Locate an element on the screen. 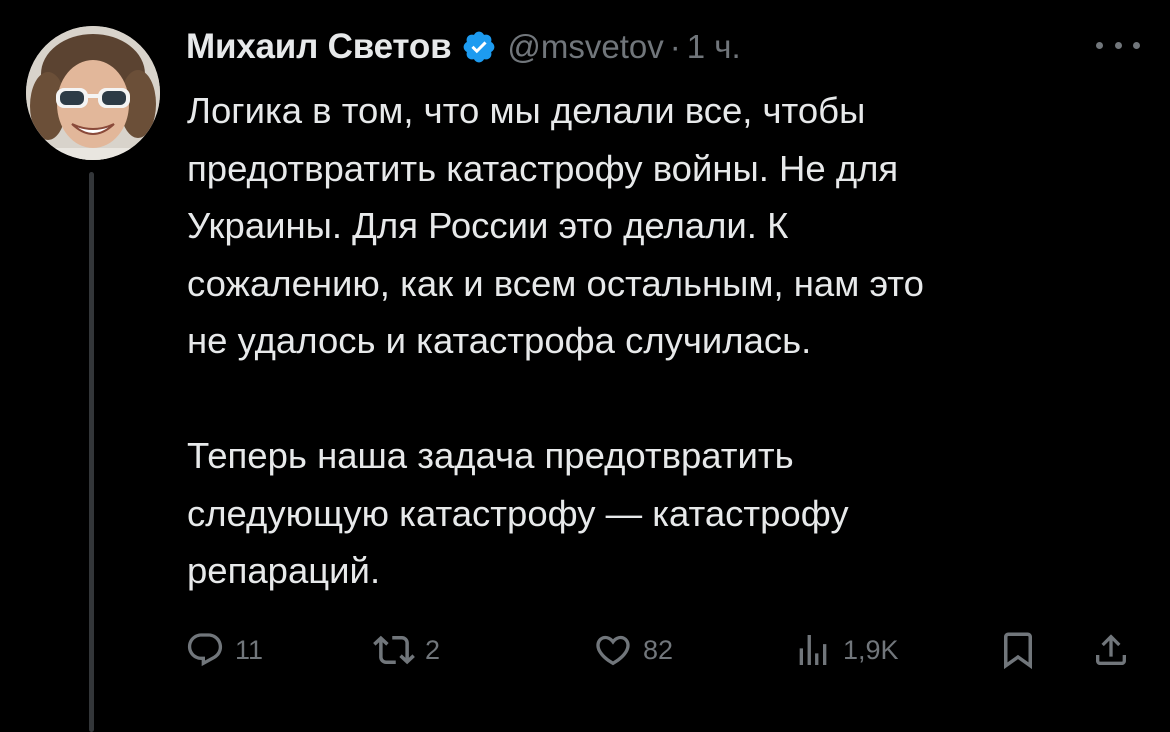 The image size is (1170, 732). like-button: 82 is located at coordinates (633, 650).